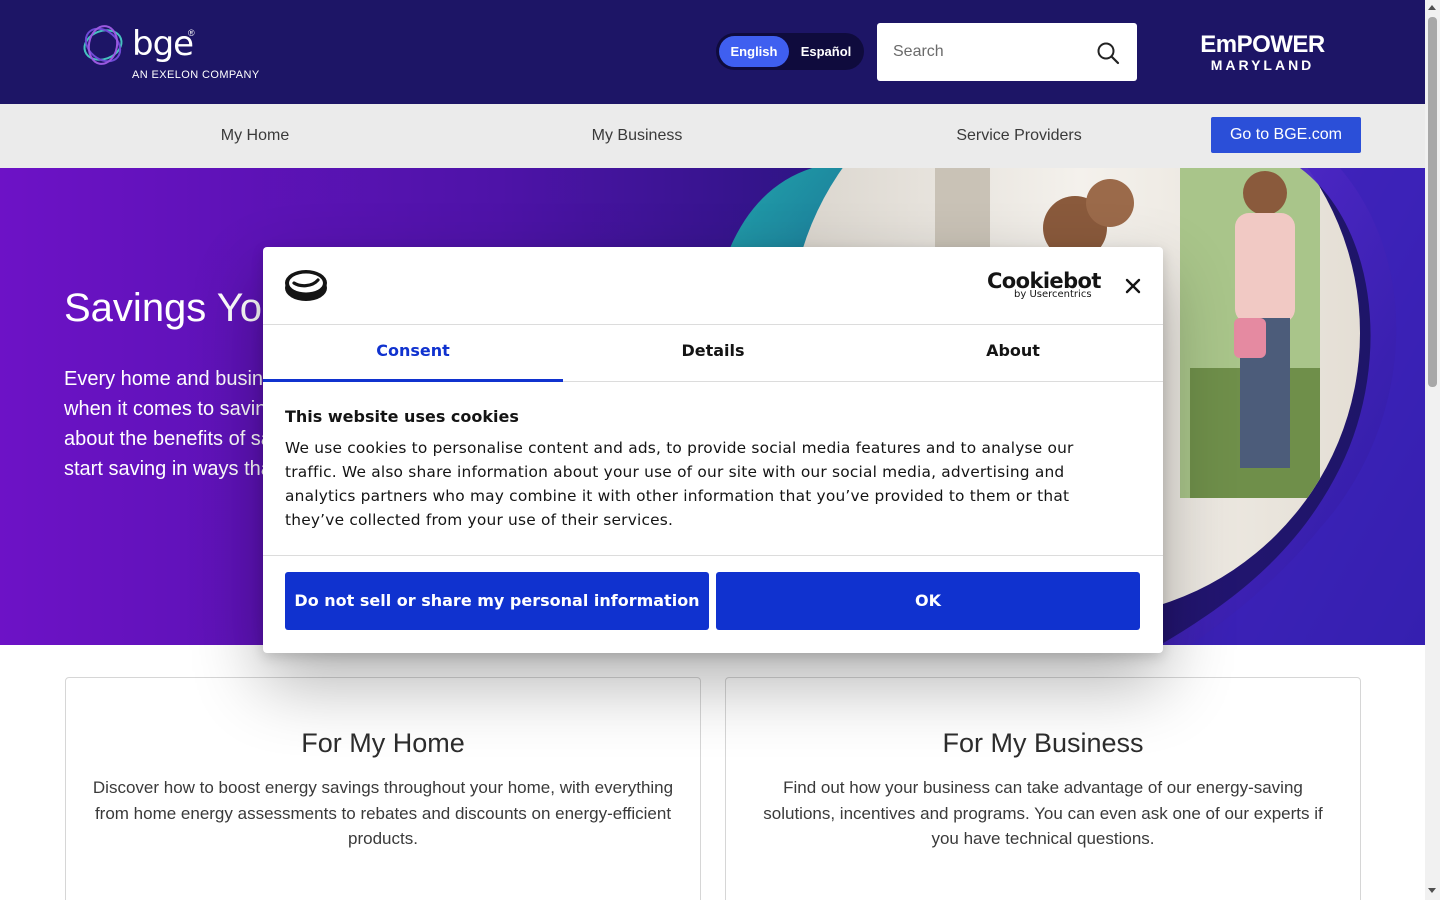 This screenshot has height=900, width=1440. Describe the element at coordinates (1262, 65) in the screenshot. I see `empower-logo-line2: MARYLAND` at that location.